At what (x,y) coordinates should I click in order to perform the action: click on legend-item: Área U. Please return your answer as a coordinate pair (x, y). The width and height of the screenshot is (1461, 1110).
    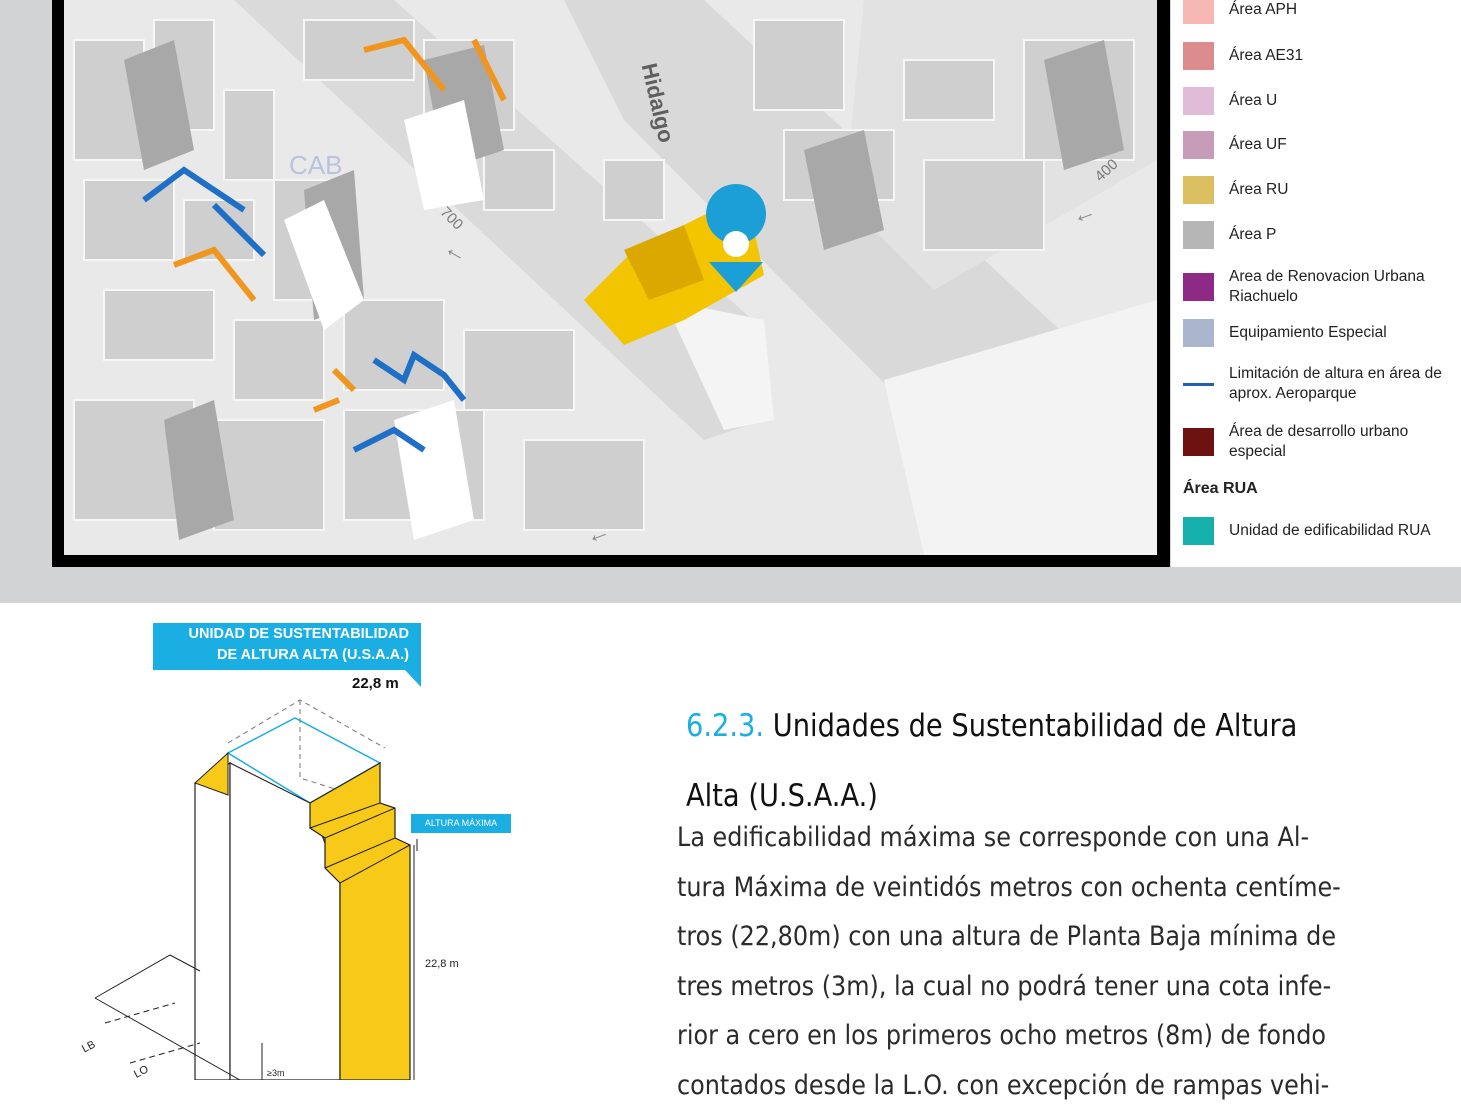
    Looking at the image, I should click on (1320, 101).